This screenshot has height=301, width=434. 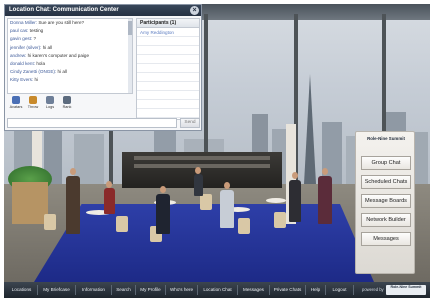 I want to click on chat-message-input, so click(x=92, y=123).